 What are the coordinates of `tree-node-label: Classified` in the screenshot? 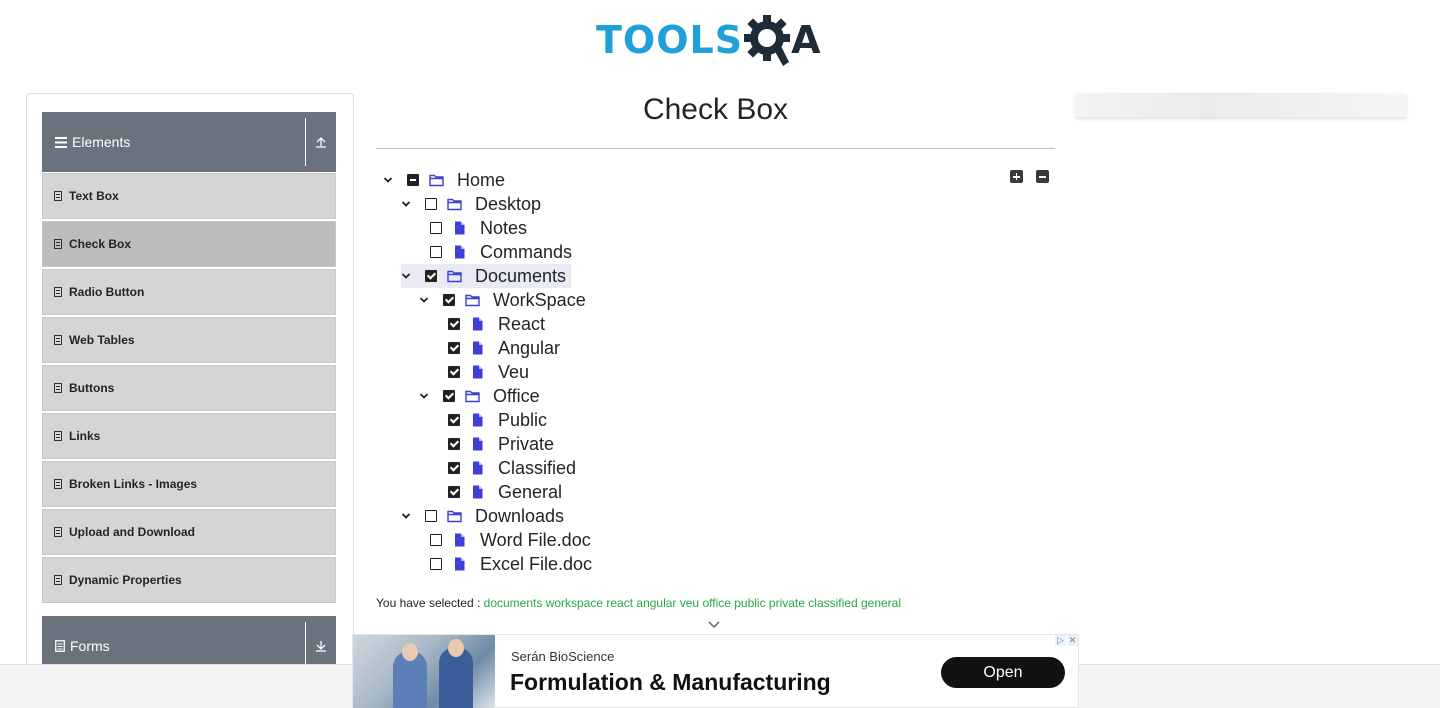 It's located at (537, 467).